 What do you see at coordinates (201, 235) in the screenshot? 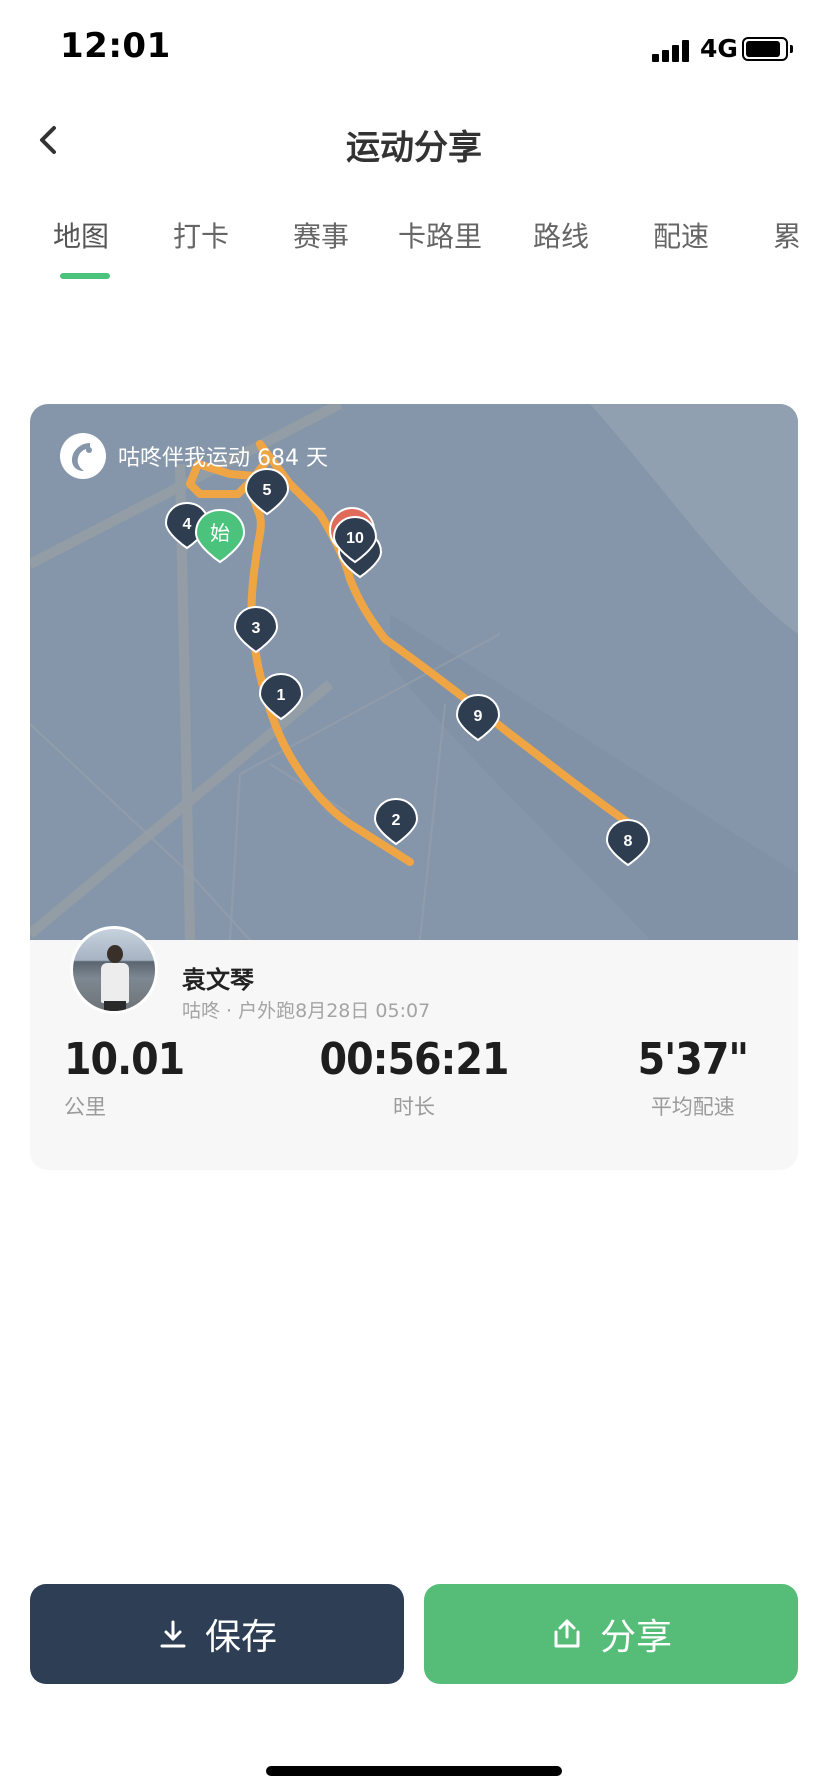
I see `tab-checkin: 打卡` at bounding box center [201, 235].